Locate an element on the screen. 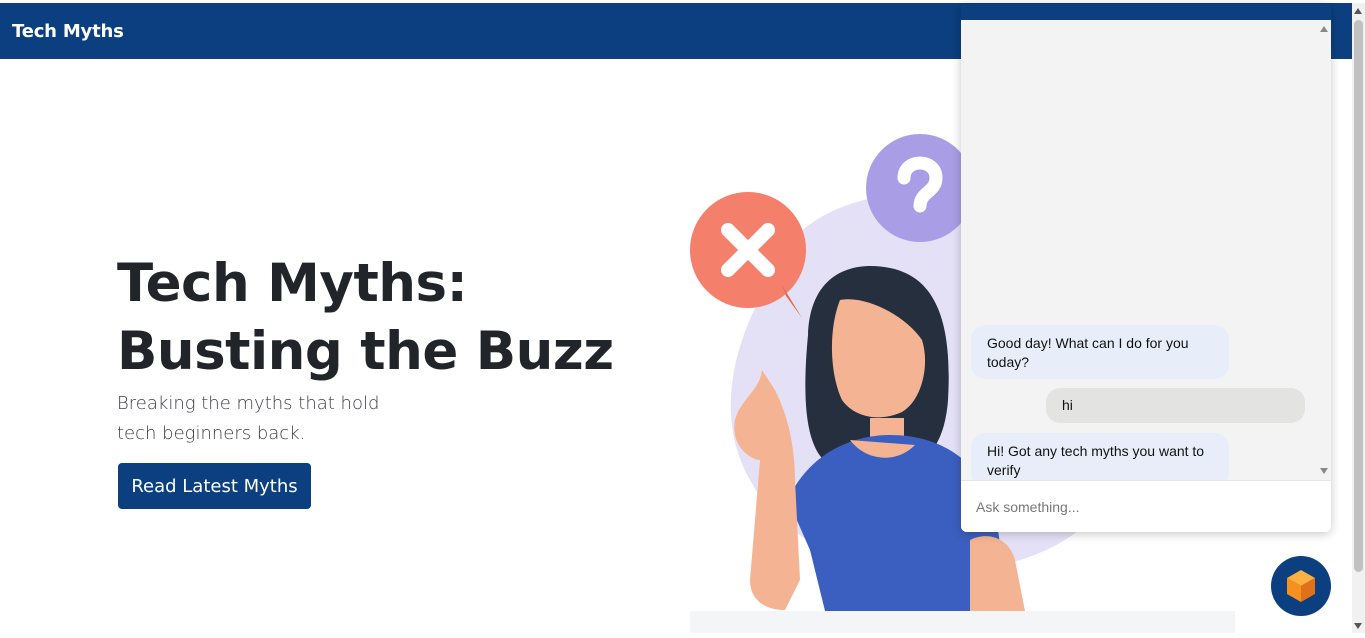  illustration-footer-strip is located at coordinates (962, 622).